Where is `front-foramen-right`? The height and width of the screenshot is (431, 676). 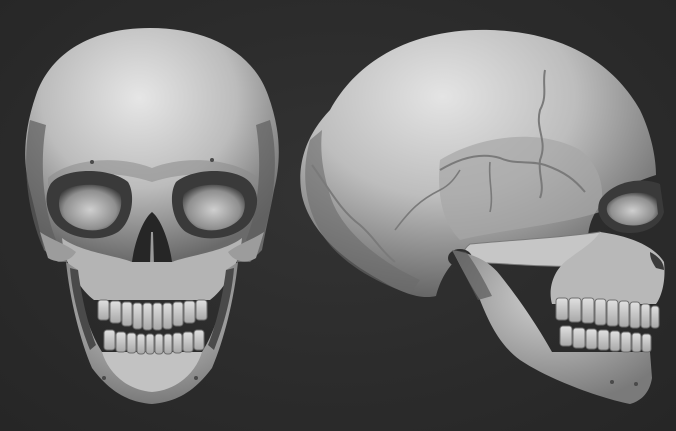
front-foramen-right is located at coordinates (212, 160).